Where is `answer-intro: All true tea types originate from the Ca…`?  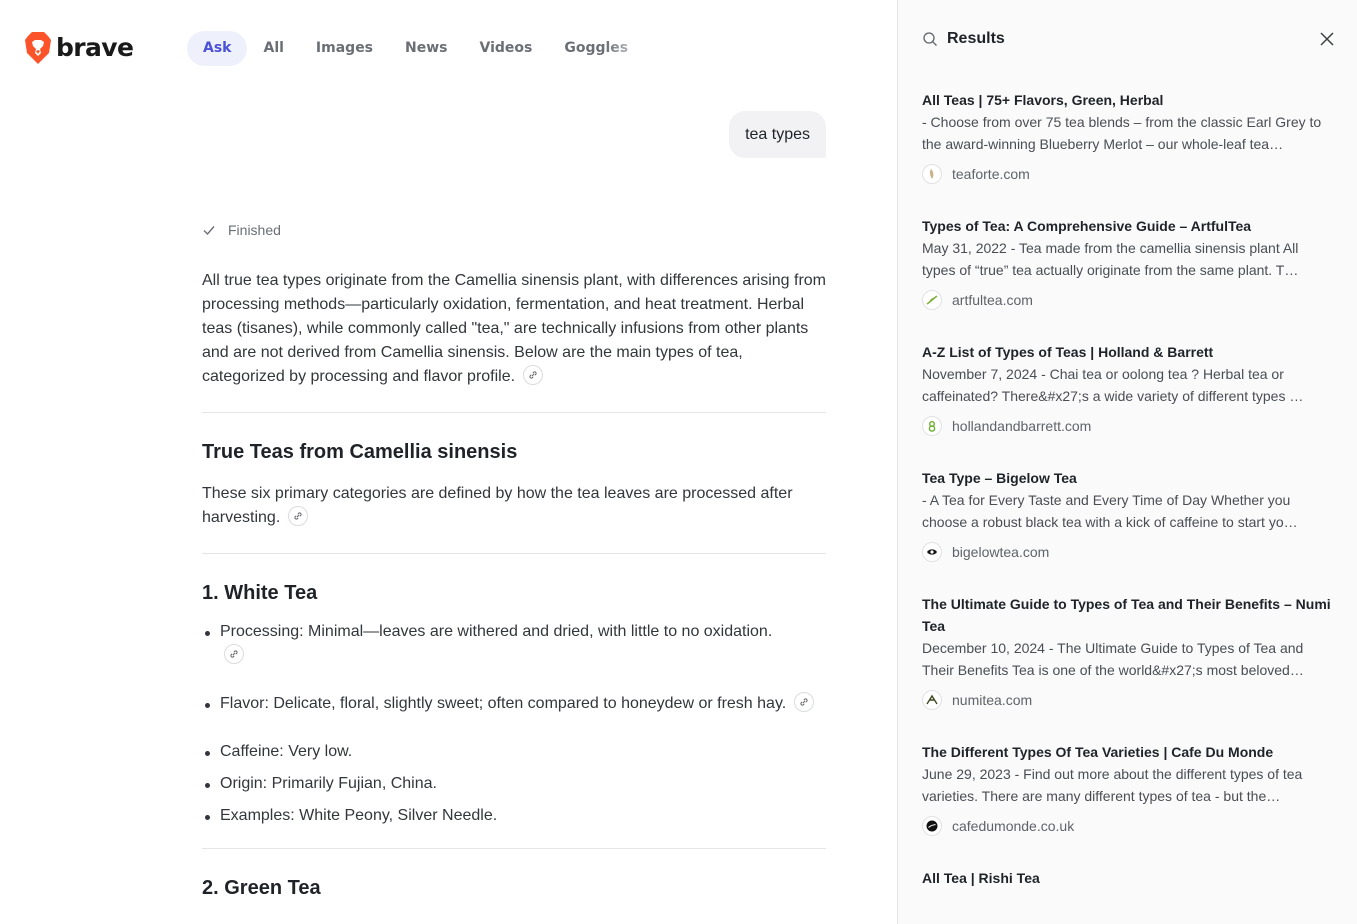
answer-intro: All true tea types originate from the Ca… is located at coordinates (514, 328).